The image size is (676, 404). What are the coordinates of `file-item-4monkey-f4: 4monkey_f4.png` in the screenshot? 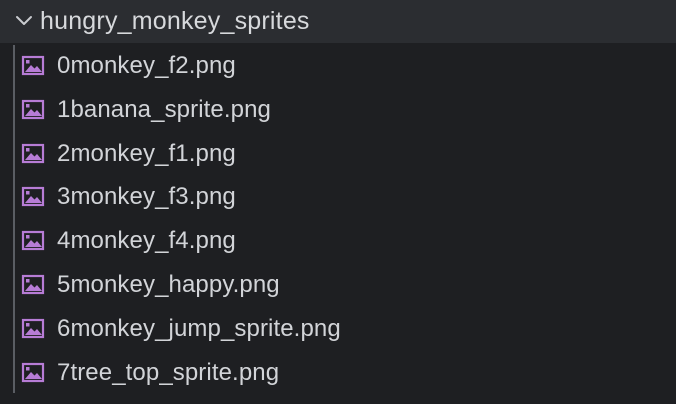 It's located at (338, 241).